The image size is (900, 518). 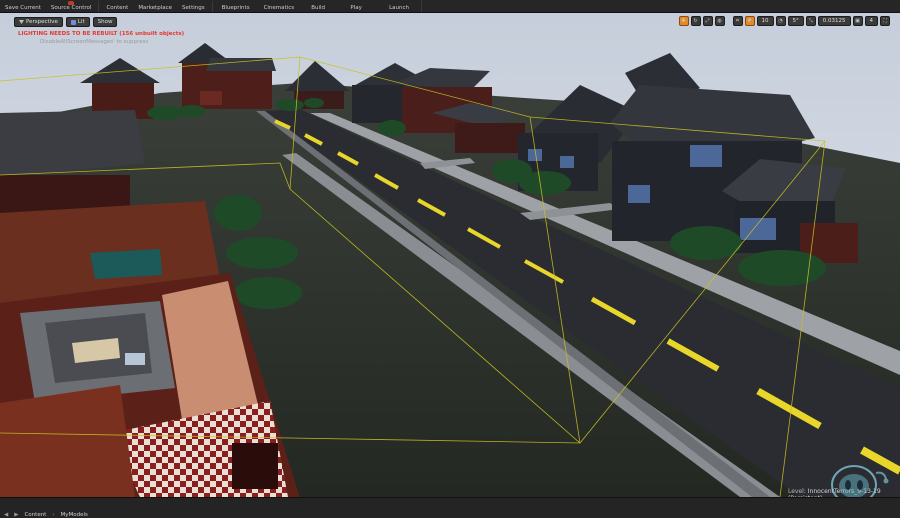 I want to click on show-dropdown: Show, so click(x=105, y=22).